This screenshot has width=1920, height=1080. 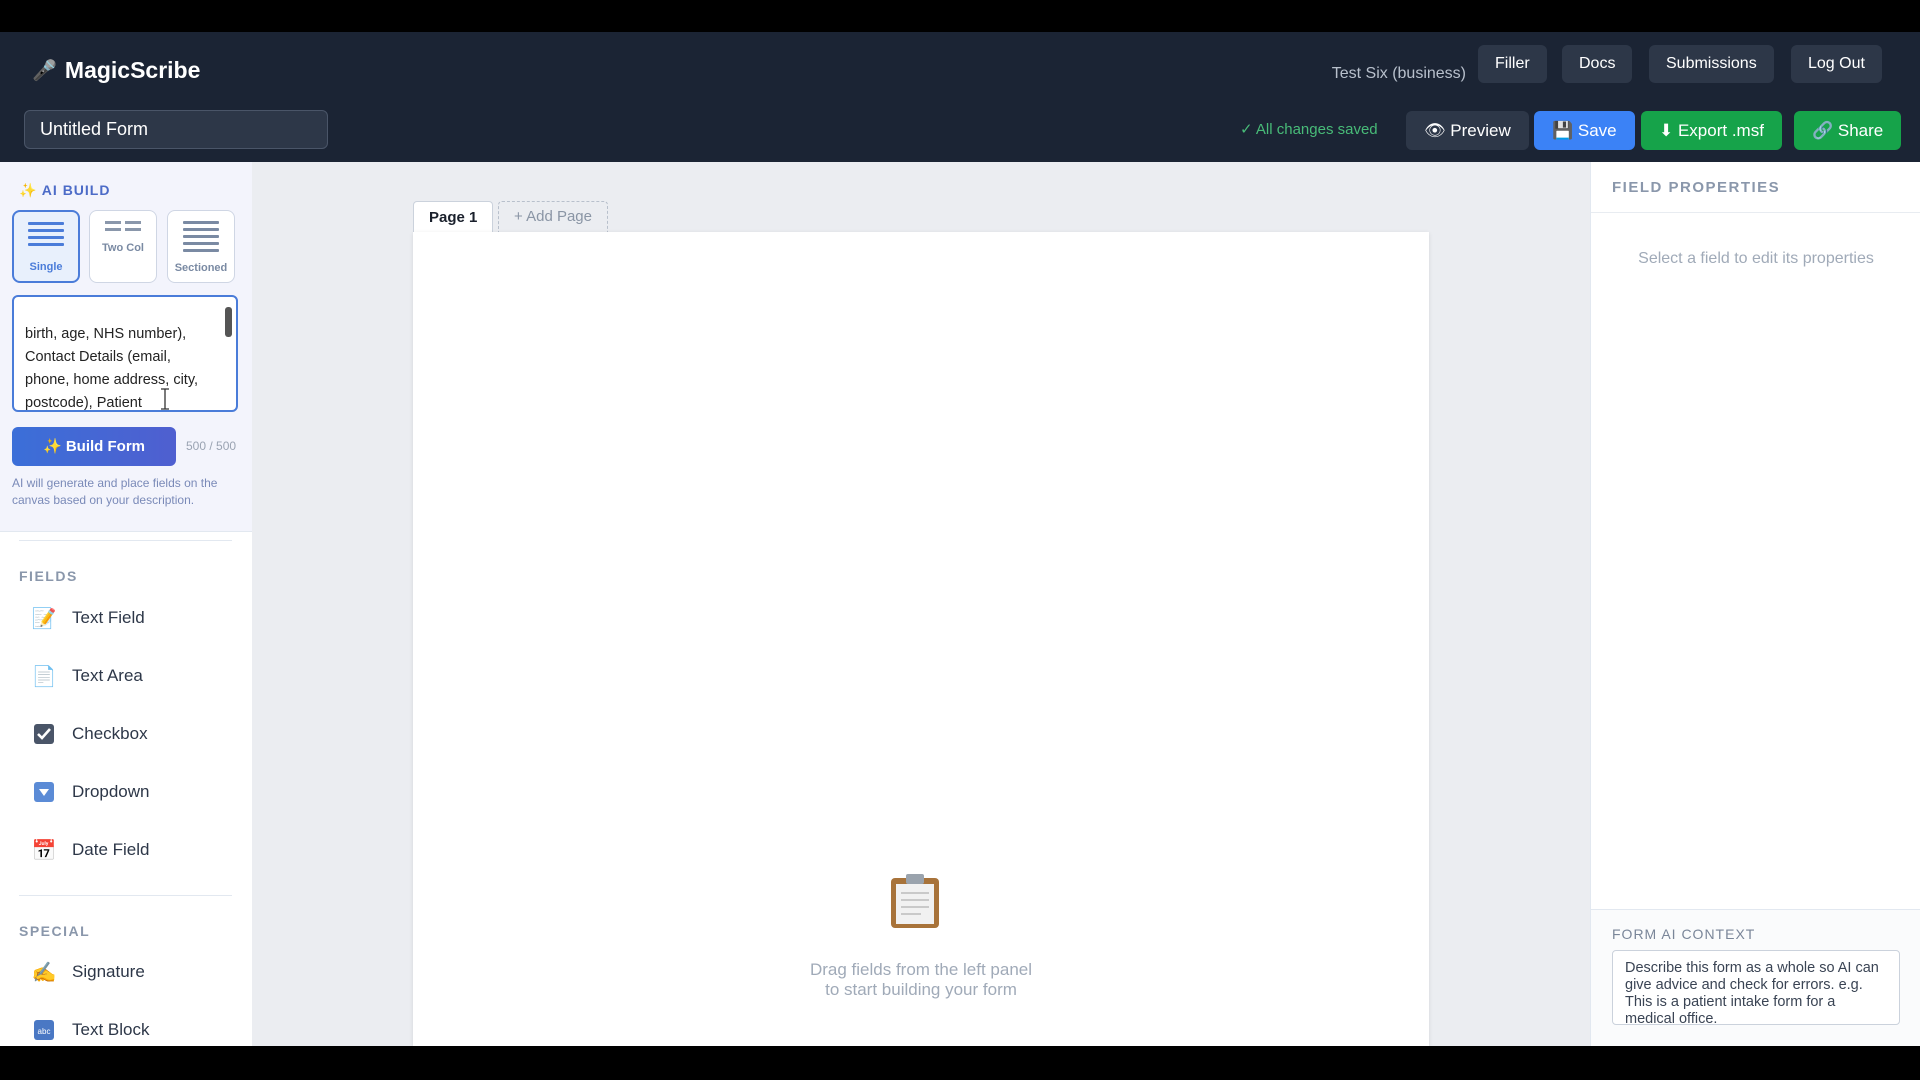 I want to click on empty-line-1: Drag fields from the left panel, so click(x=921, y=969).